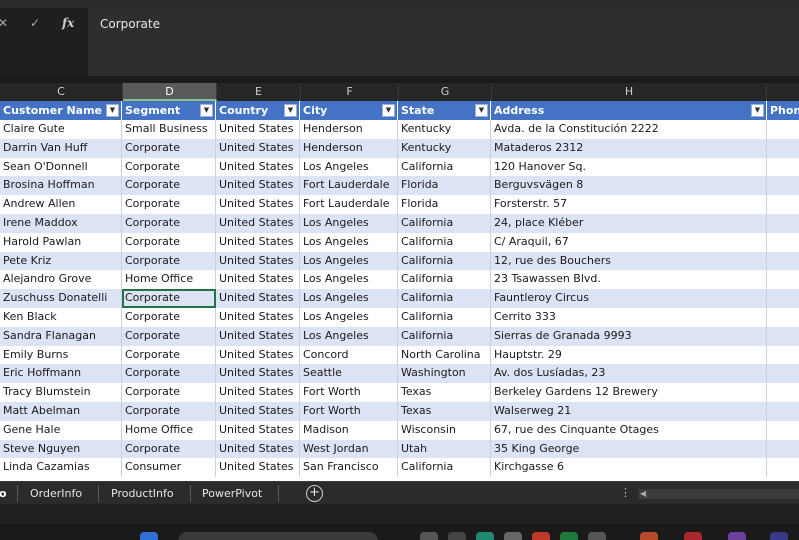  I want to click on column-header-c: C, so click(61, 92).